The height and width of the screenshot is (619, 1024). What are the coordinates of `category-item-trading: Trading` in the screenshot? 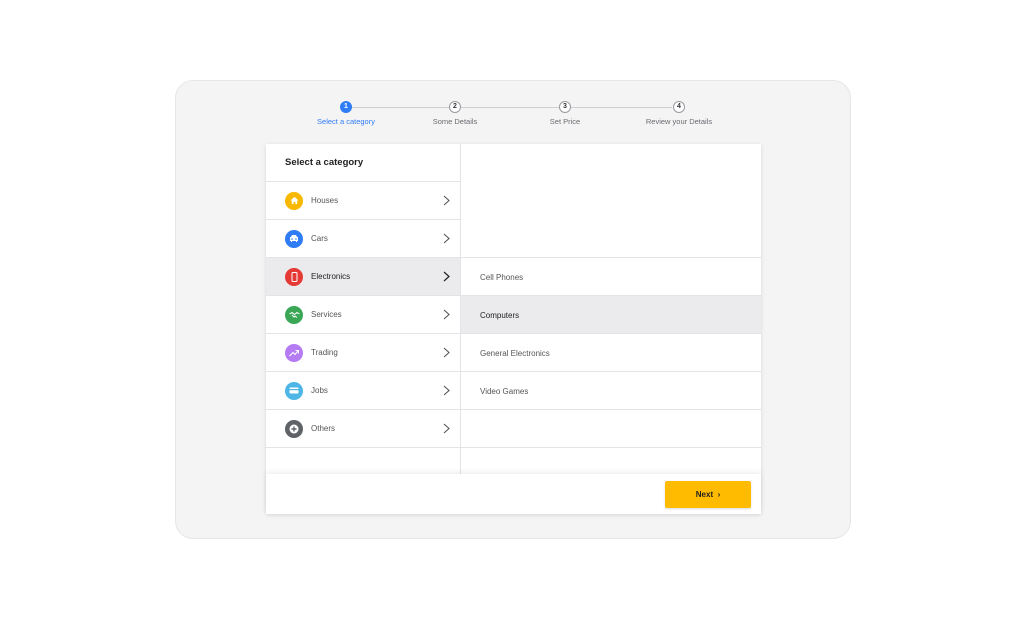 It's located at (363, 353).